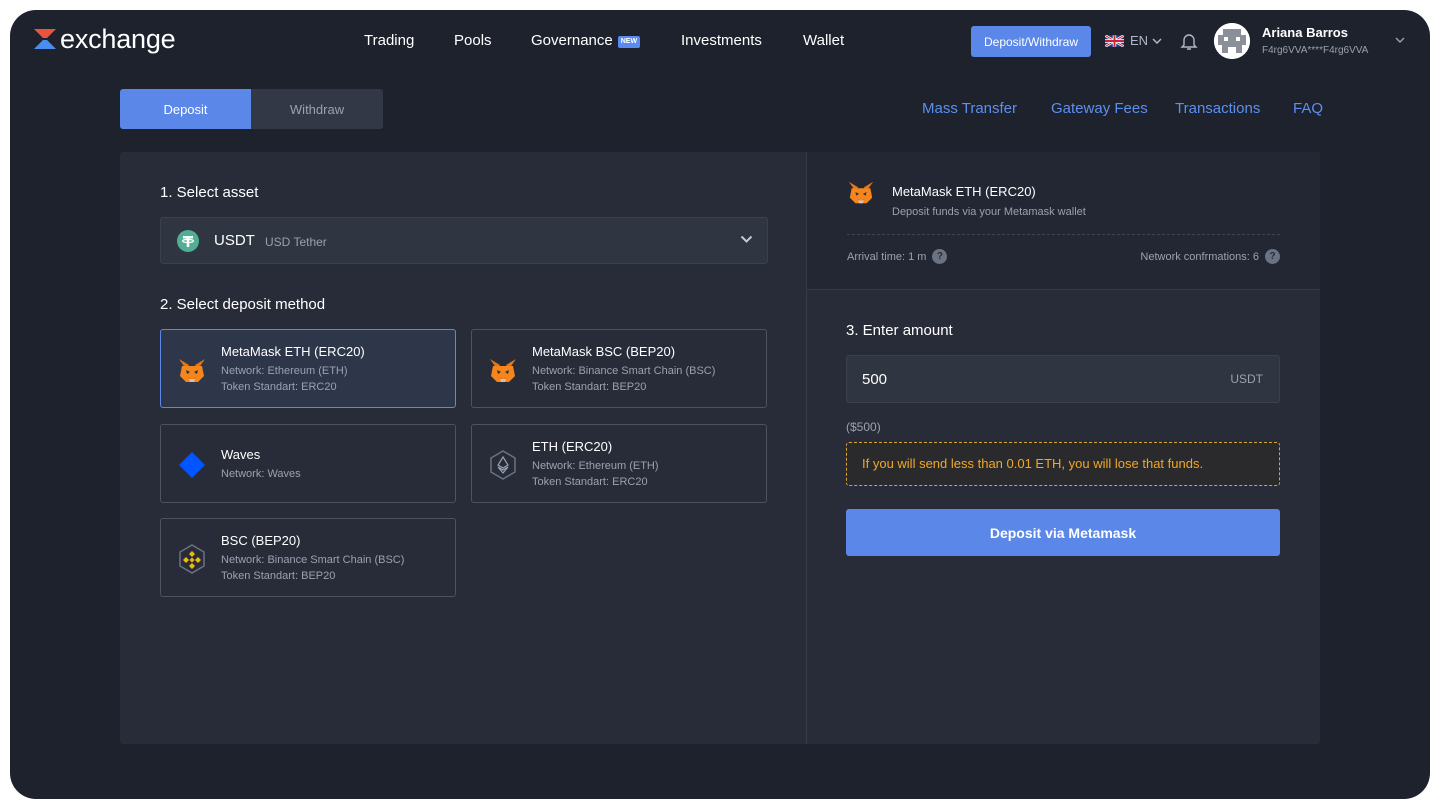  What do you see at coordinates (1139, 40) in the screenshot?
I see `language-label: EN` at bounding box center [1139, 40].